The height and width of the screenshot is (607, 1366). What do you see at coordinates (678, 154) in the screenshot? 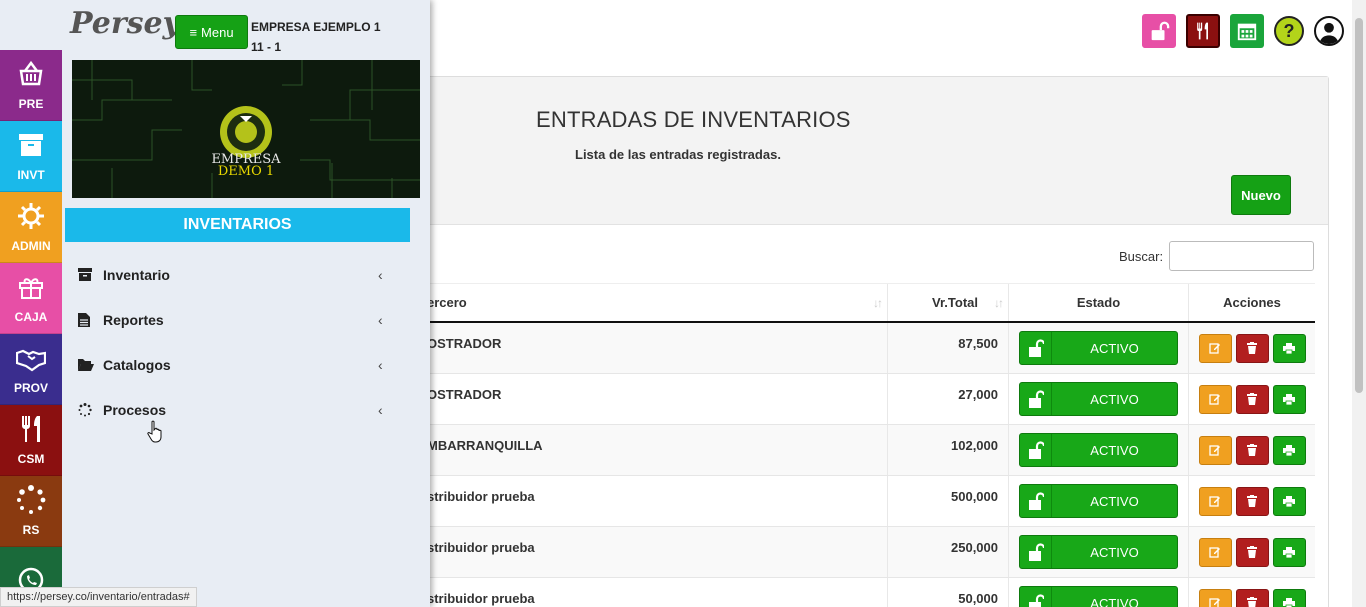
I see `page-subtitle: Lista de las entradas registradas.` at bounding box center [678, 154].